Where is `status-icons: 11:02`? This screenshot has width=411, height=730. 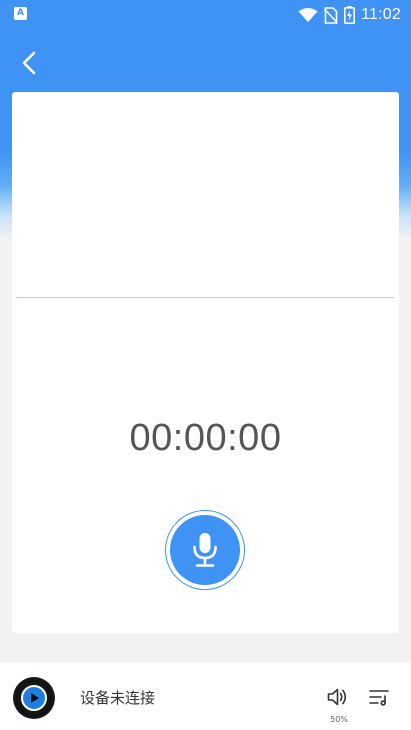
status-icons: 11:02 is located at coordinates (349, 15).